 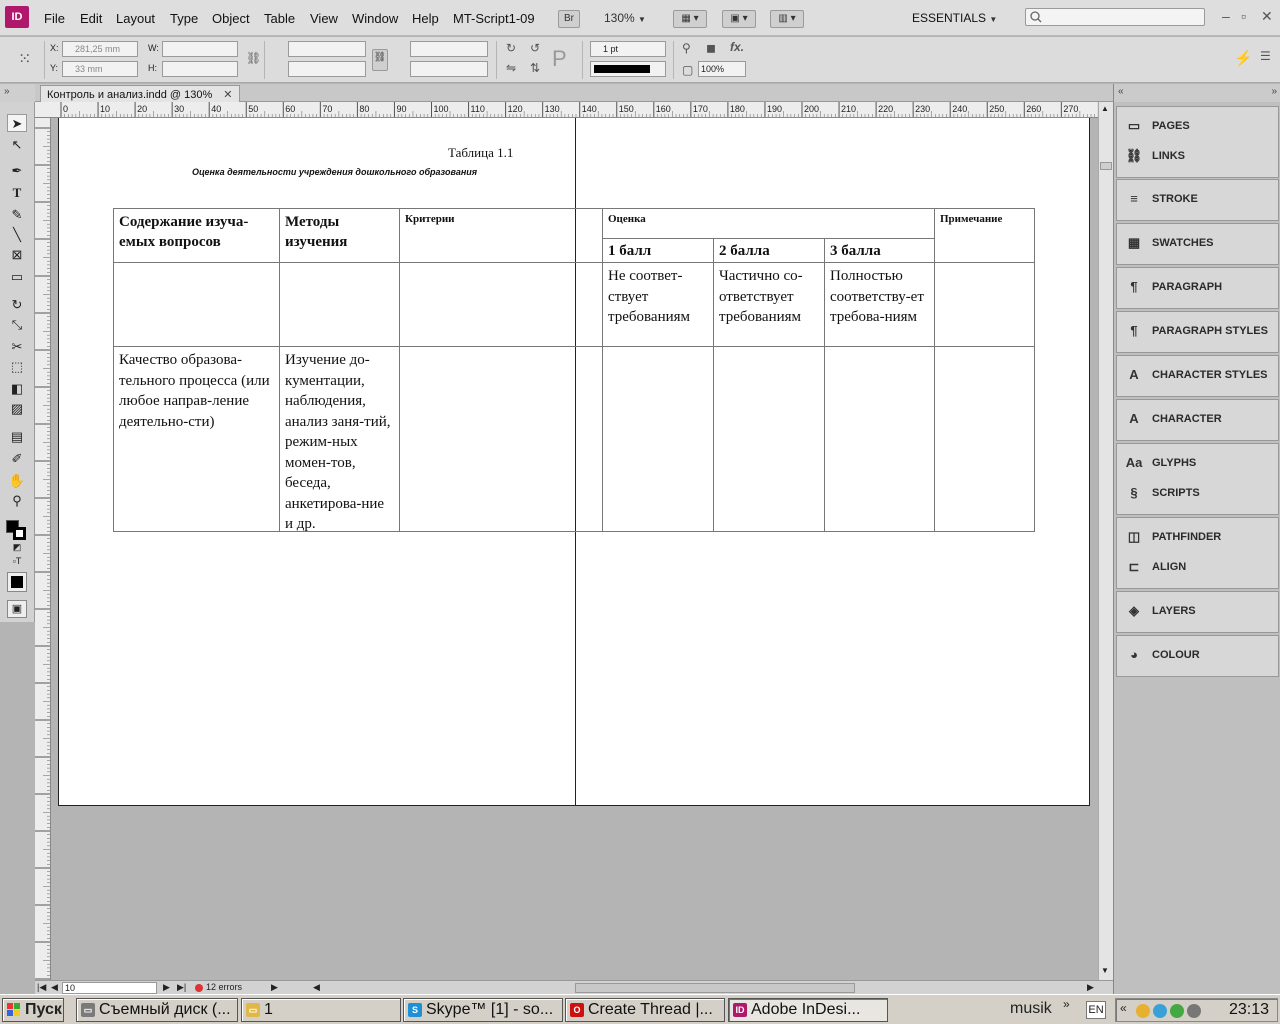 What do you see at coordinates (1198, 493) in the screenshot?
I see `panel-scripts: § SCRIPTS` at bounding box center [1198, 493].